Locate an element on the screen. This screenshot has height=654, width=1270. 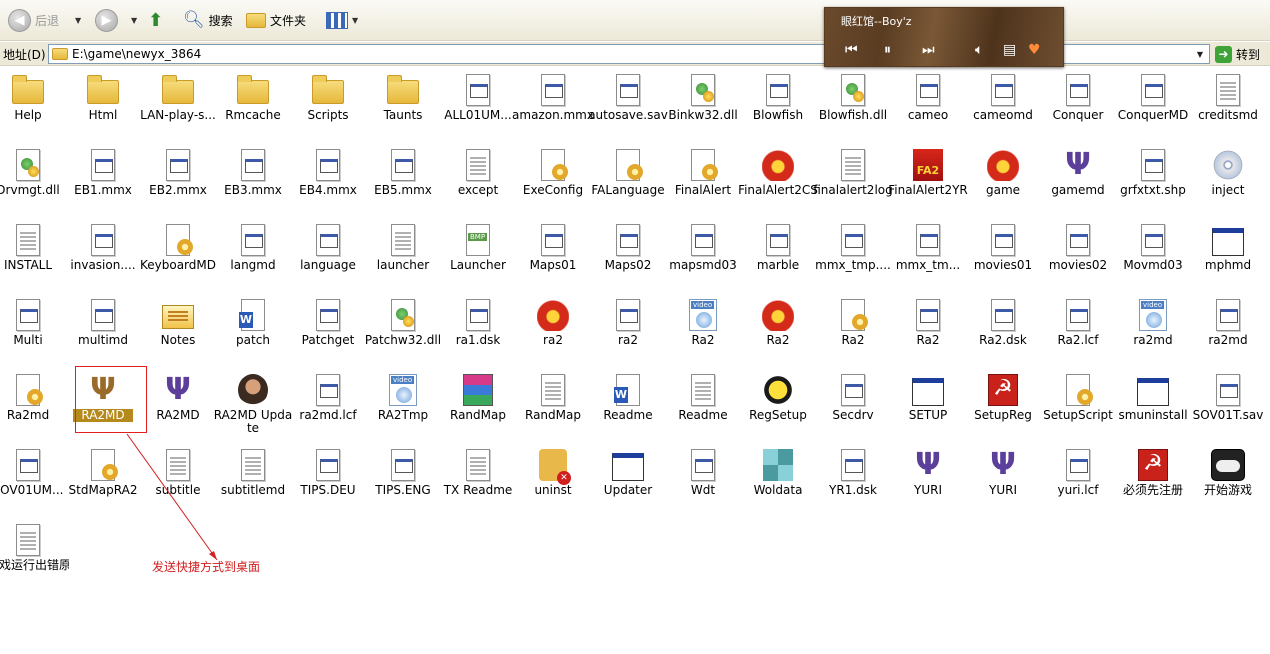
annotation-text: 发送快捷方式到桌面 is located at coordinates (206, 567).